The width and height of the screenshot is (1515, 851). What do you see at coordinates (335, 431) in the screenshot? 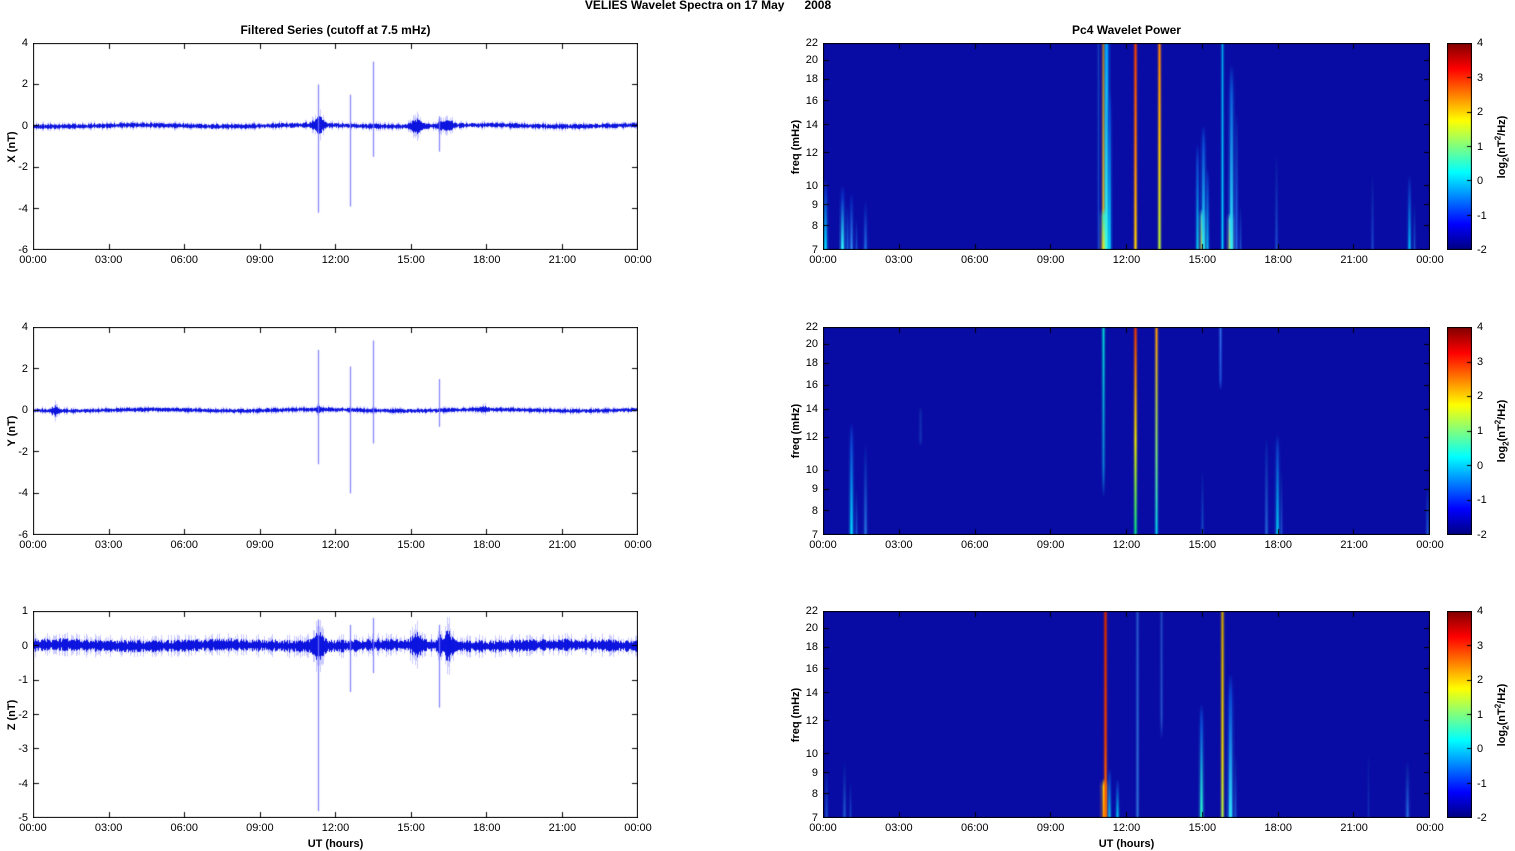
I see `y-filtered-series-plot` at bounding box center [335, 431].